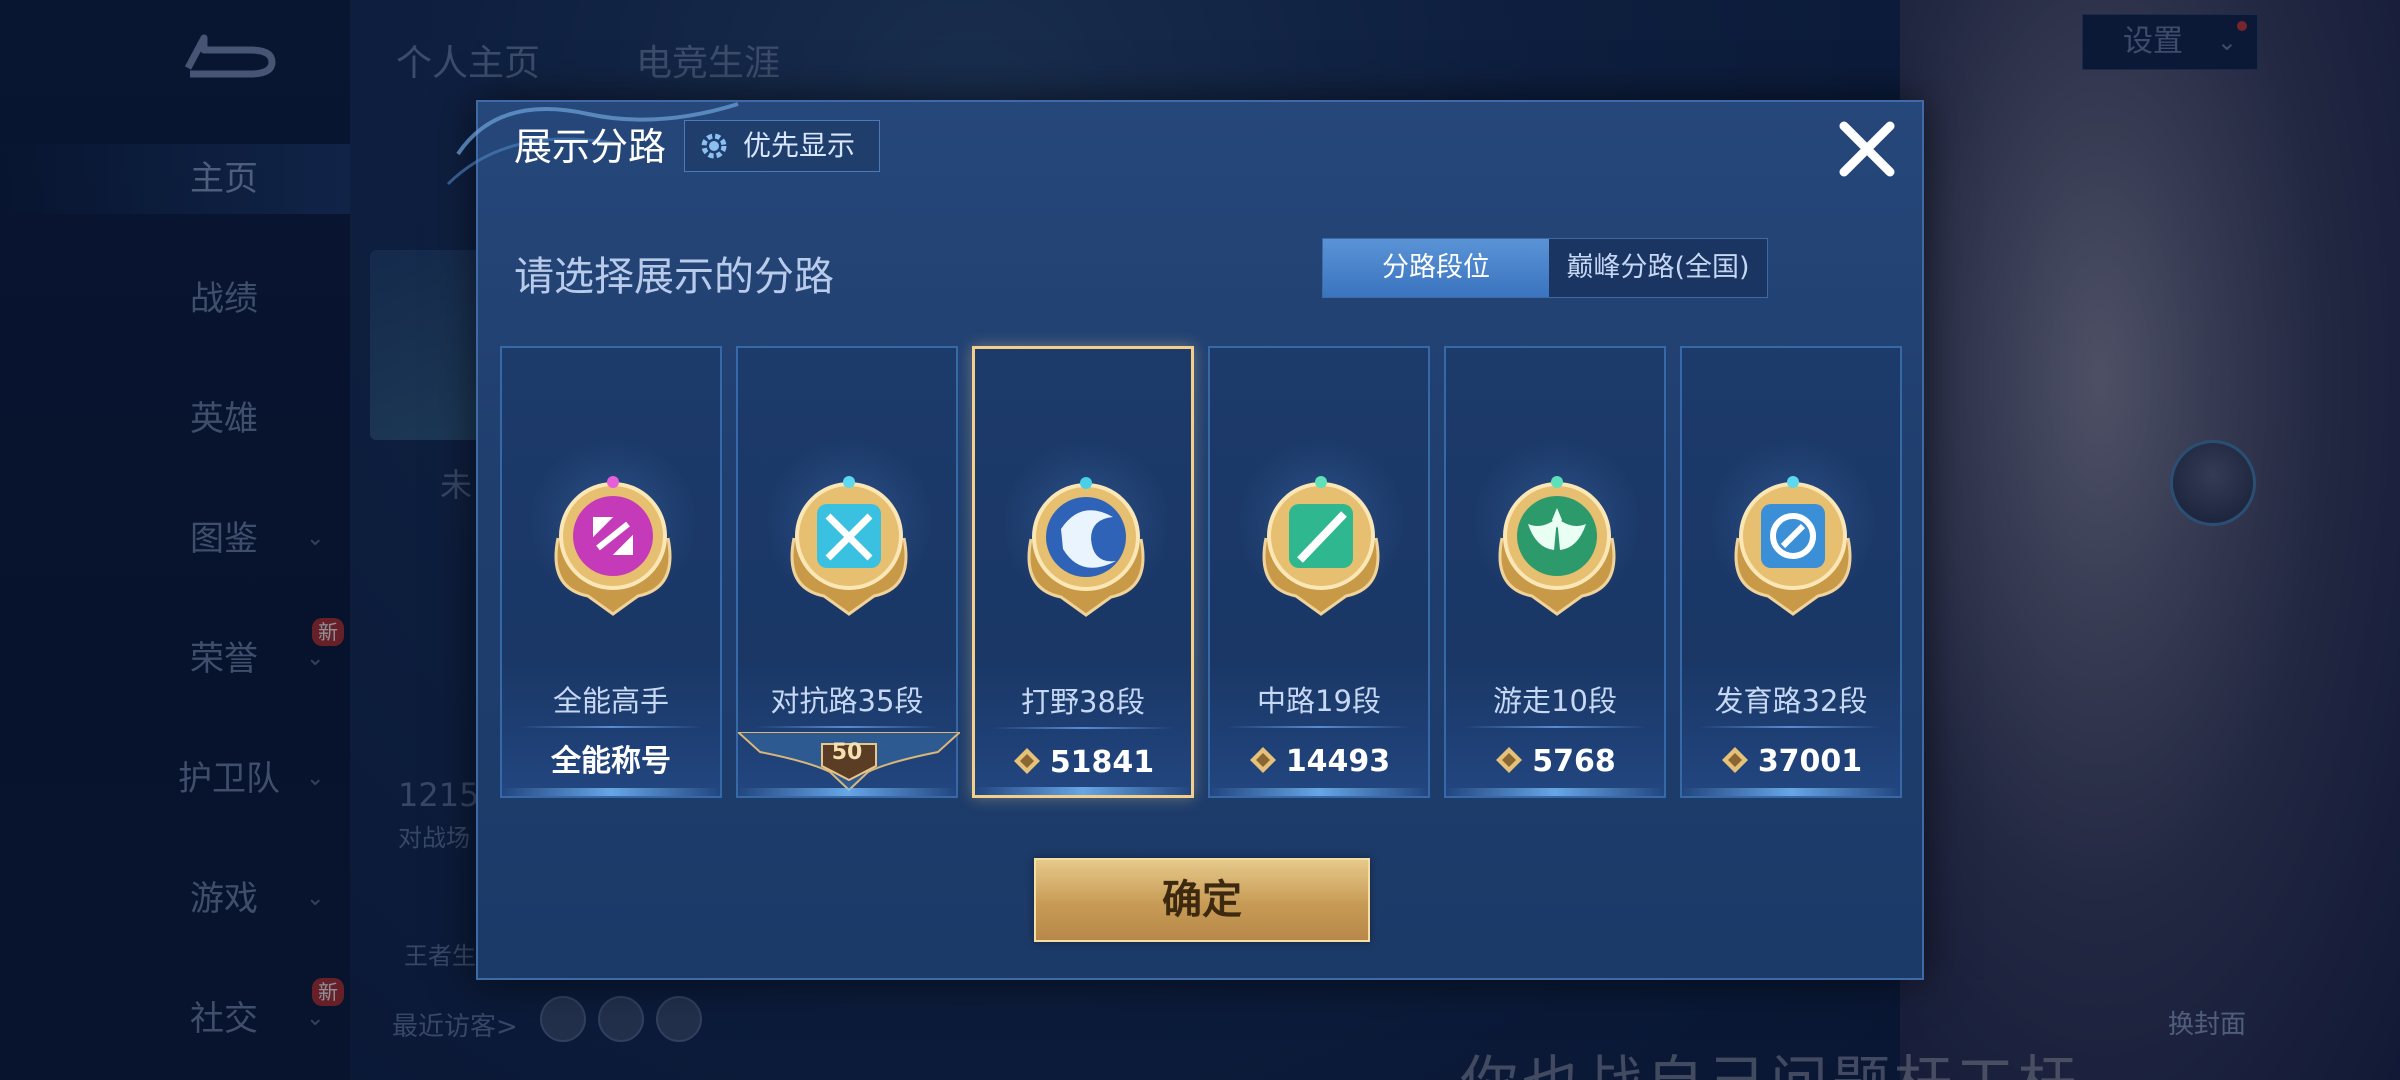  What do you see at coordinates (610, 701) in the screenshot?
I see `lane-name: 全能高手` at bounding box center [610, 701].